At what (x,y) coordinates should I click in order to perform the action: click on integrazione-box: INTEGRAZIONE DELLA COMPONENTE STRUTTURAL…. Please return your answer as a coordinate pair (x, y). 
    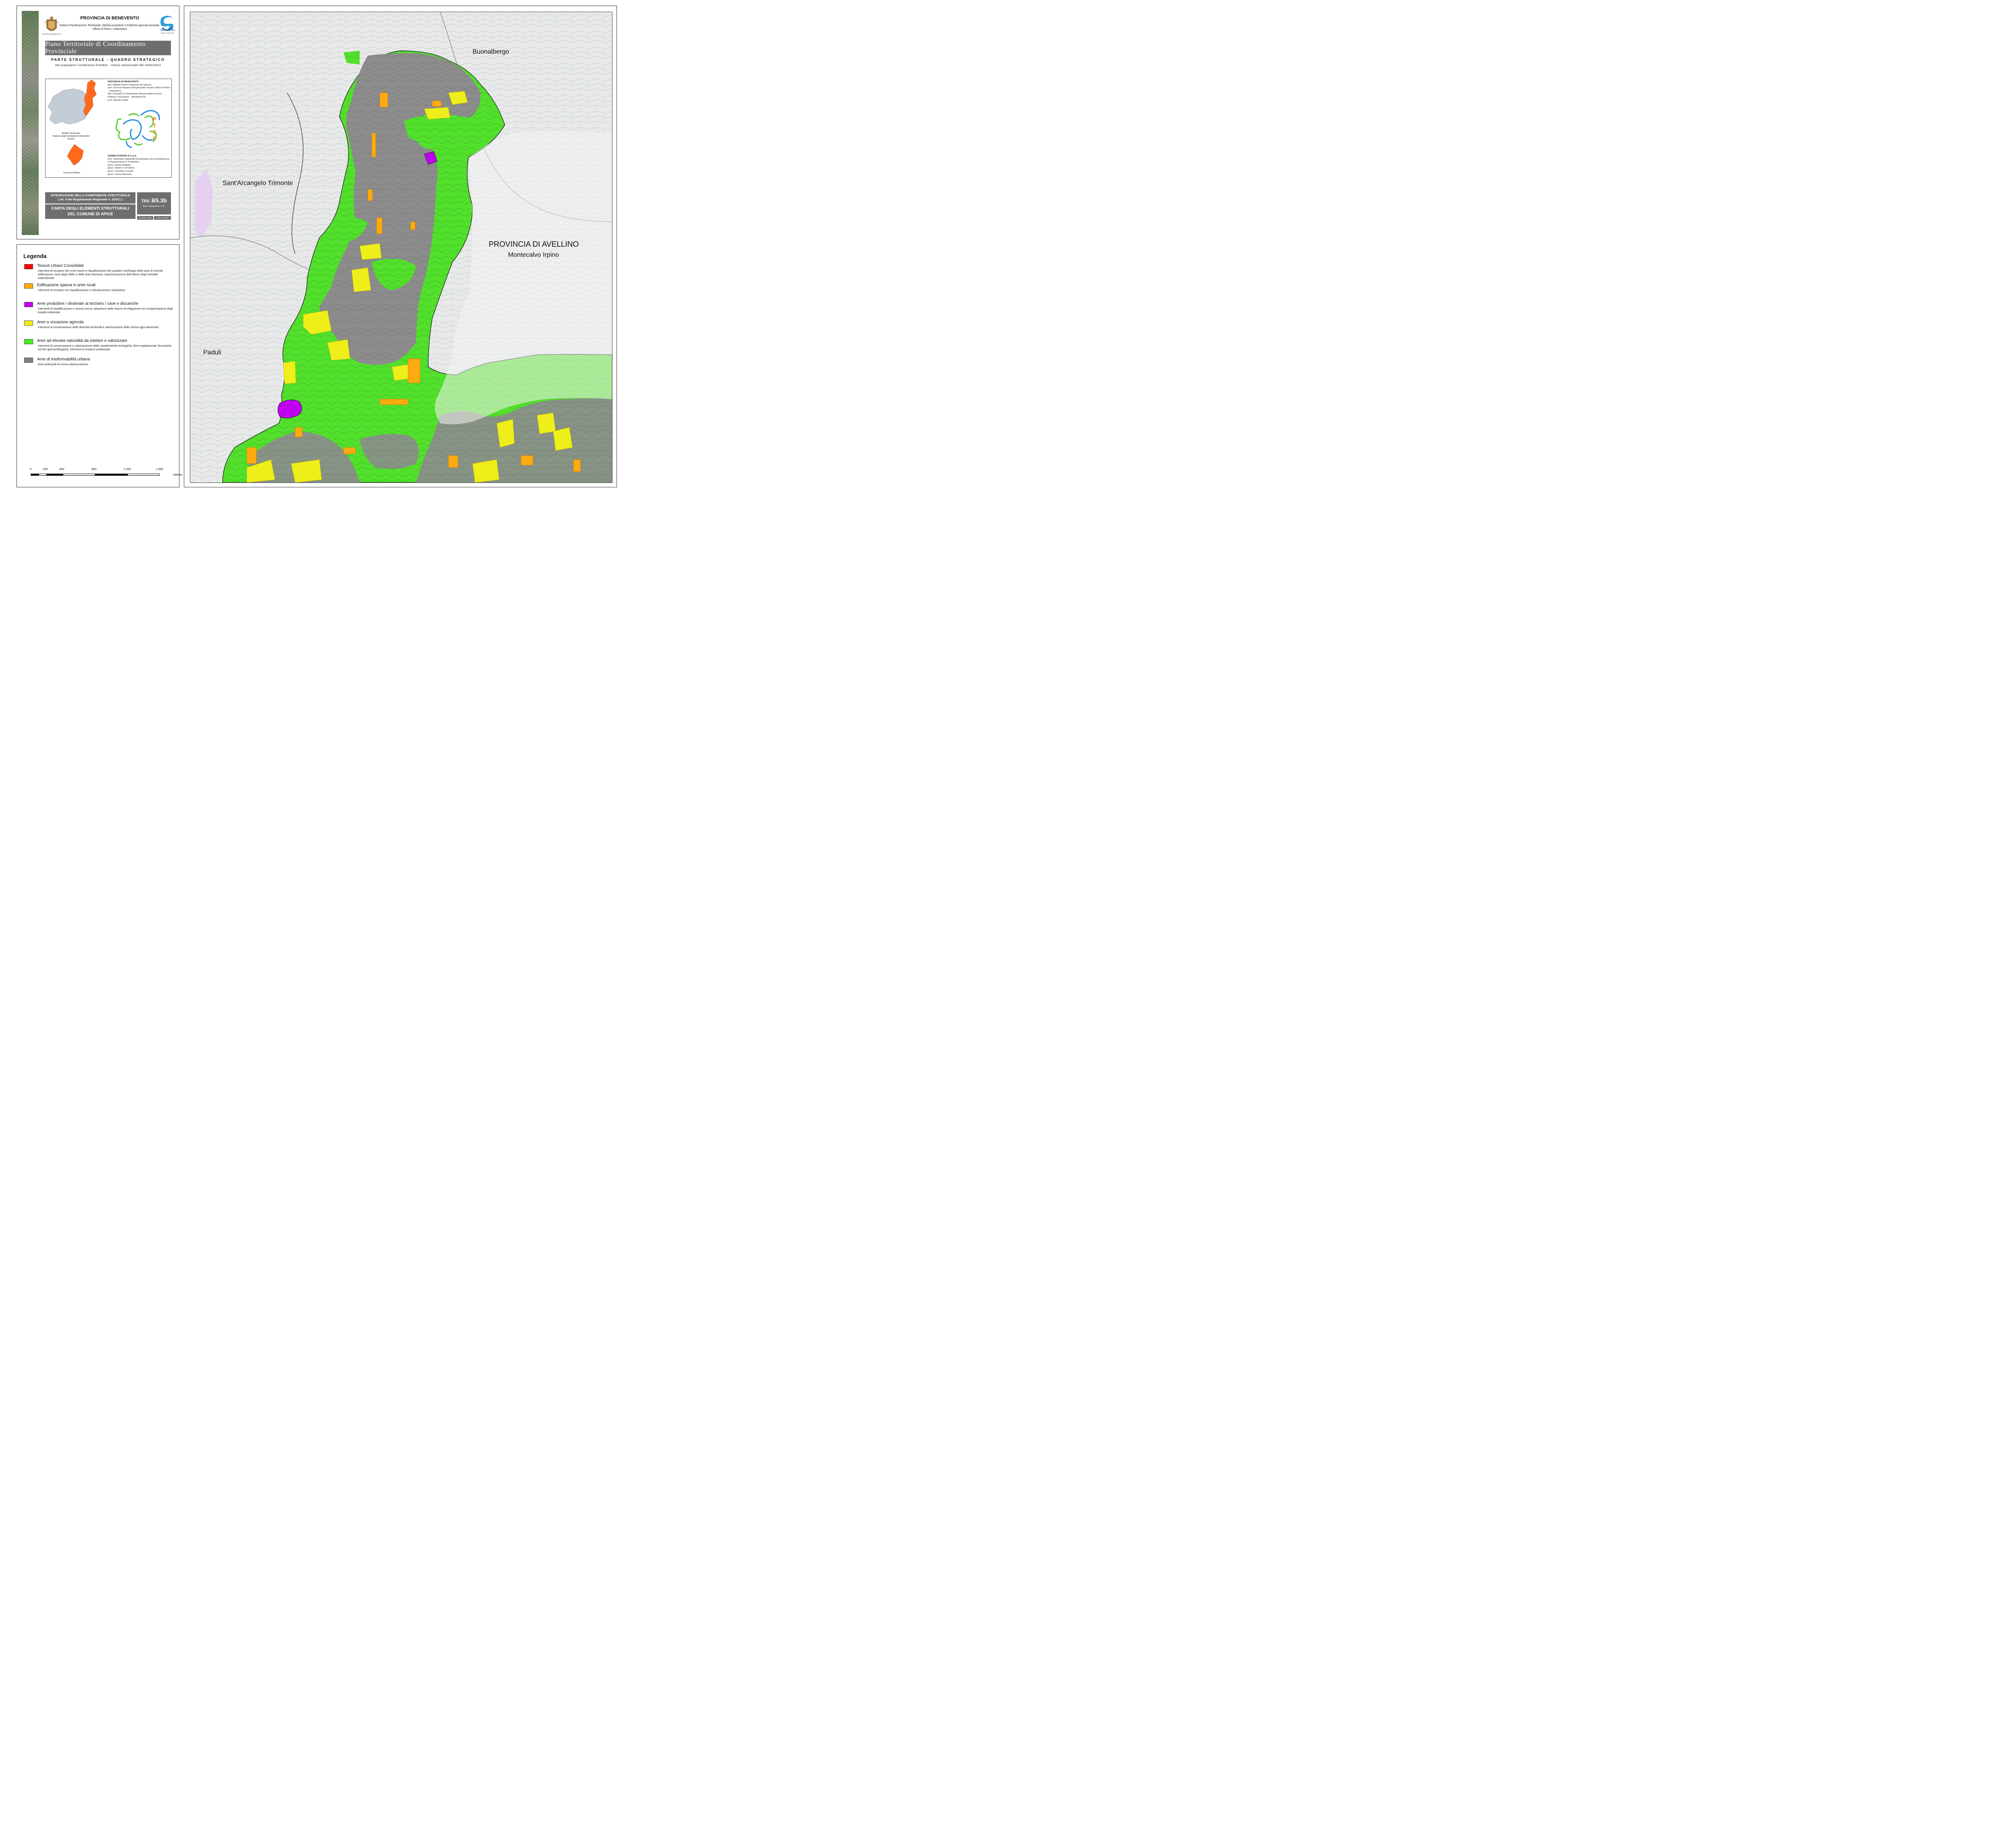
    Looking at the image, I should click on (90, 198).